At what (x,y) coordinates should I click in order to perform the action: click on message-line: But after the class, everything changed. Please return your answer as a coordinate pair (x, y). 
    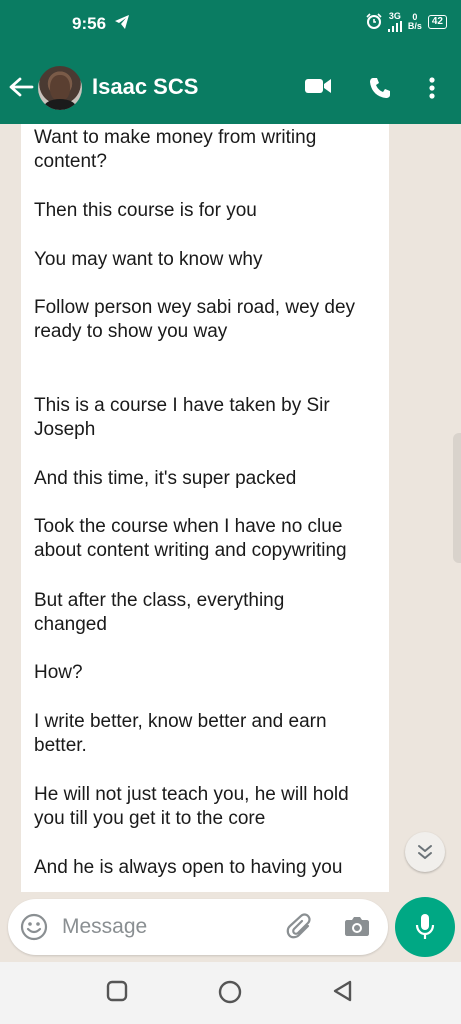
    Looking at the image, I should click on (159, 612).